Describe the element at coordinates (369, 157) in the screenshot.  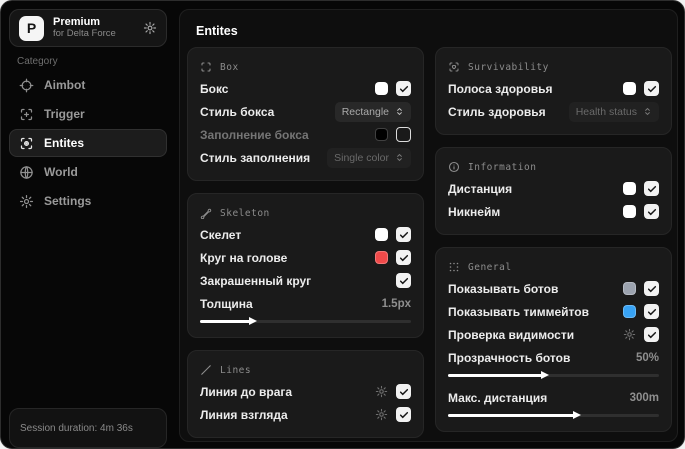
I see `fill-style-dropdown: Single color` at that location.